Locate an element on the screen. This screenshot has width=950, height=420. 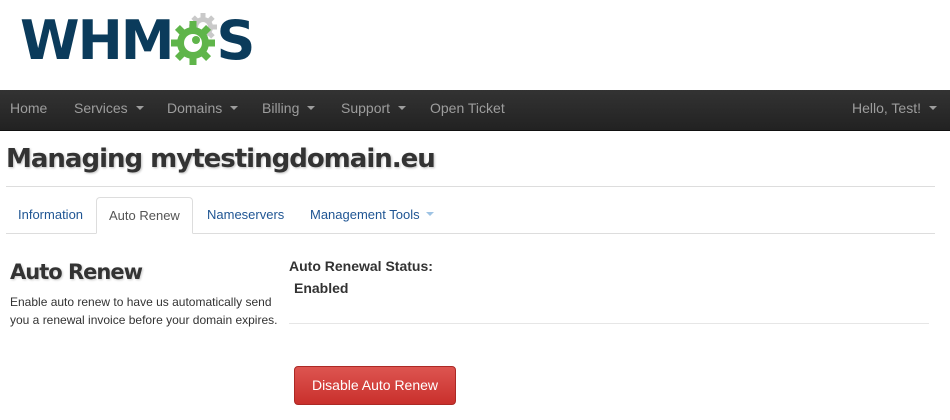
tab-nameservers: Nameservers is located at coordinates (245, 214).